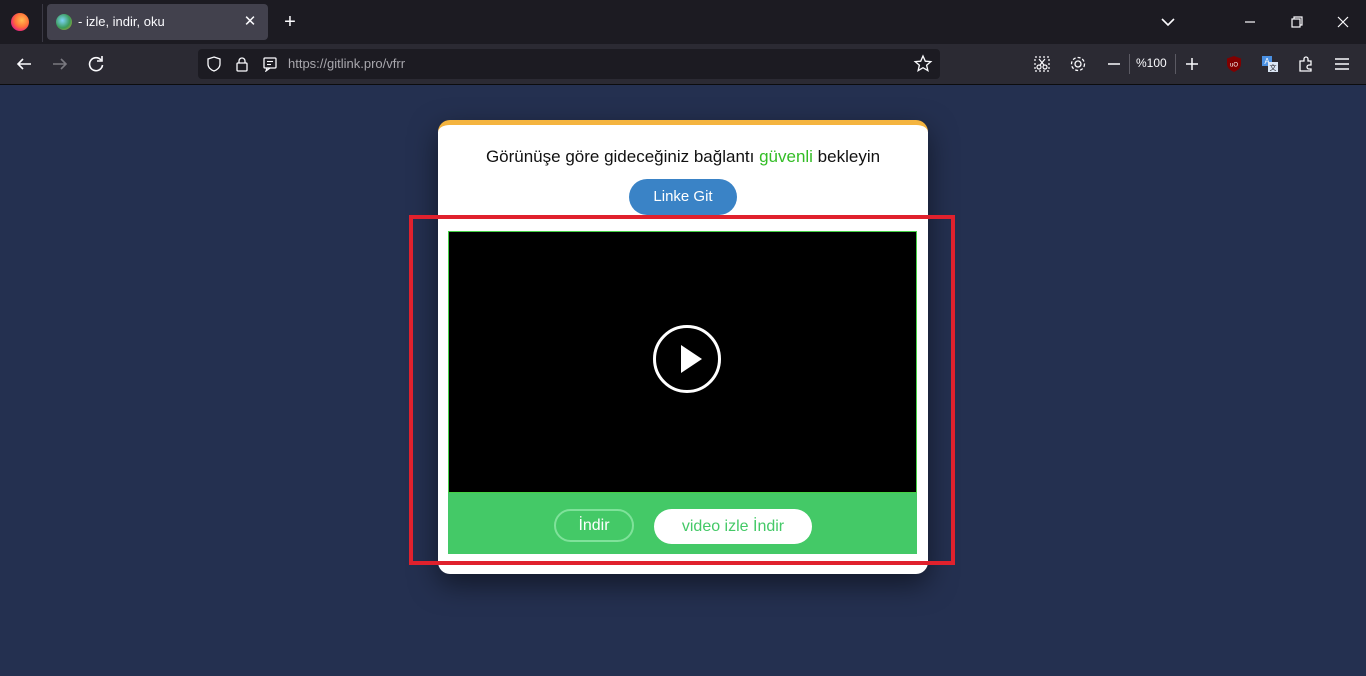  I want to click on screenshot-scissors-icon, so click(1042, 64).